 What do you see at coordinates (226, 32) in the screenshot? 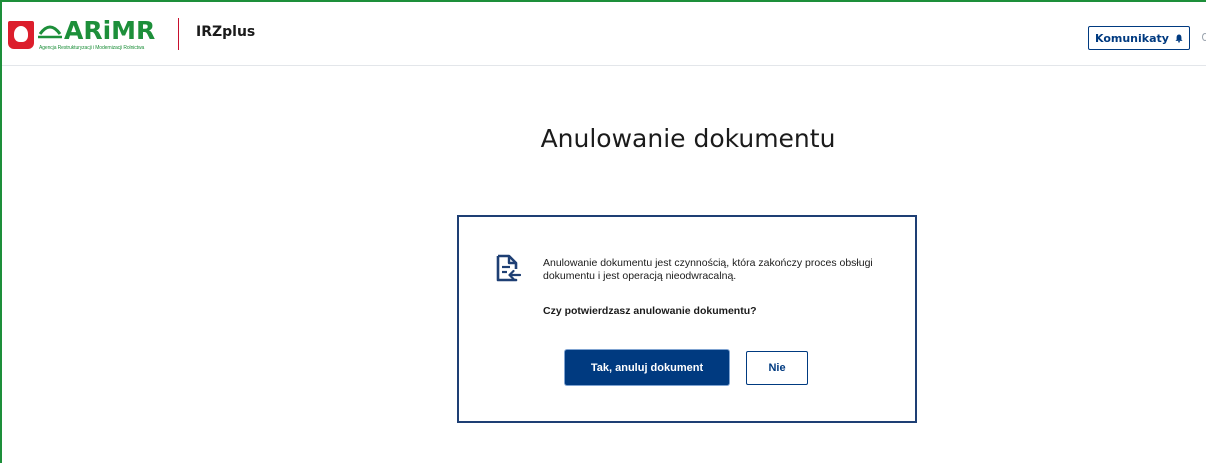
I see `app-name: IRZplus` at bounding box center [226, 32].